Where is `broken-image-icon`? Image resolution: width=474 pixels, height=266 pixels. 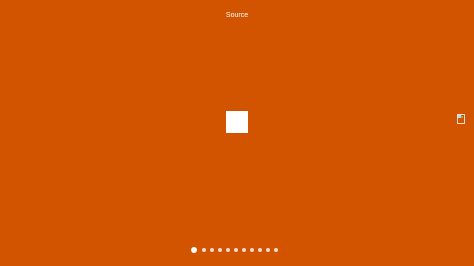
broken-image-icon is located at coordinates (461, 119).